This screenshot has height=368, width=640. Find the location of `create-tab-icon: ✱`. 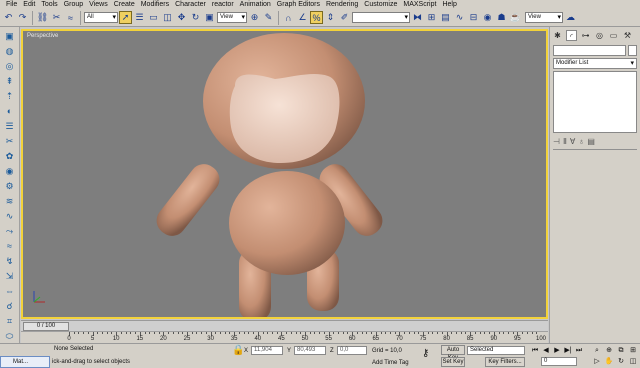

create-tab-icon: ✱ is located at coordinates (557, 35).